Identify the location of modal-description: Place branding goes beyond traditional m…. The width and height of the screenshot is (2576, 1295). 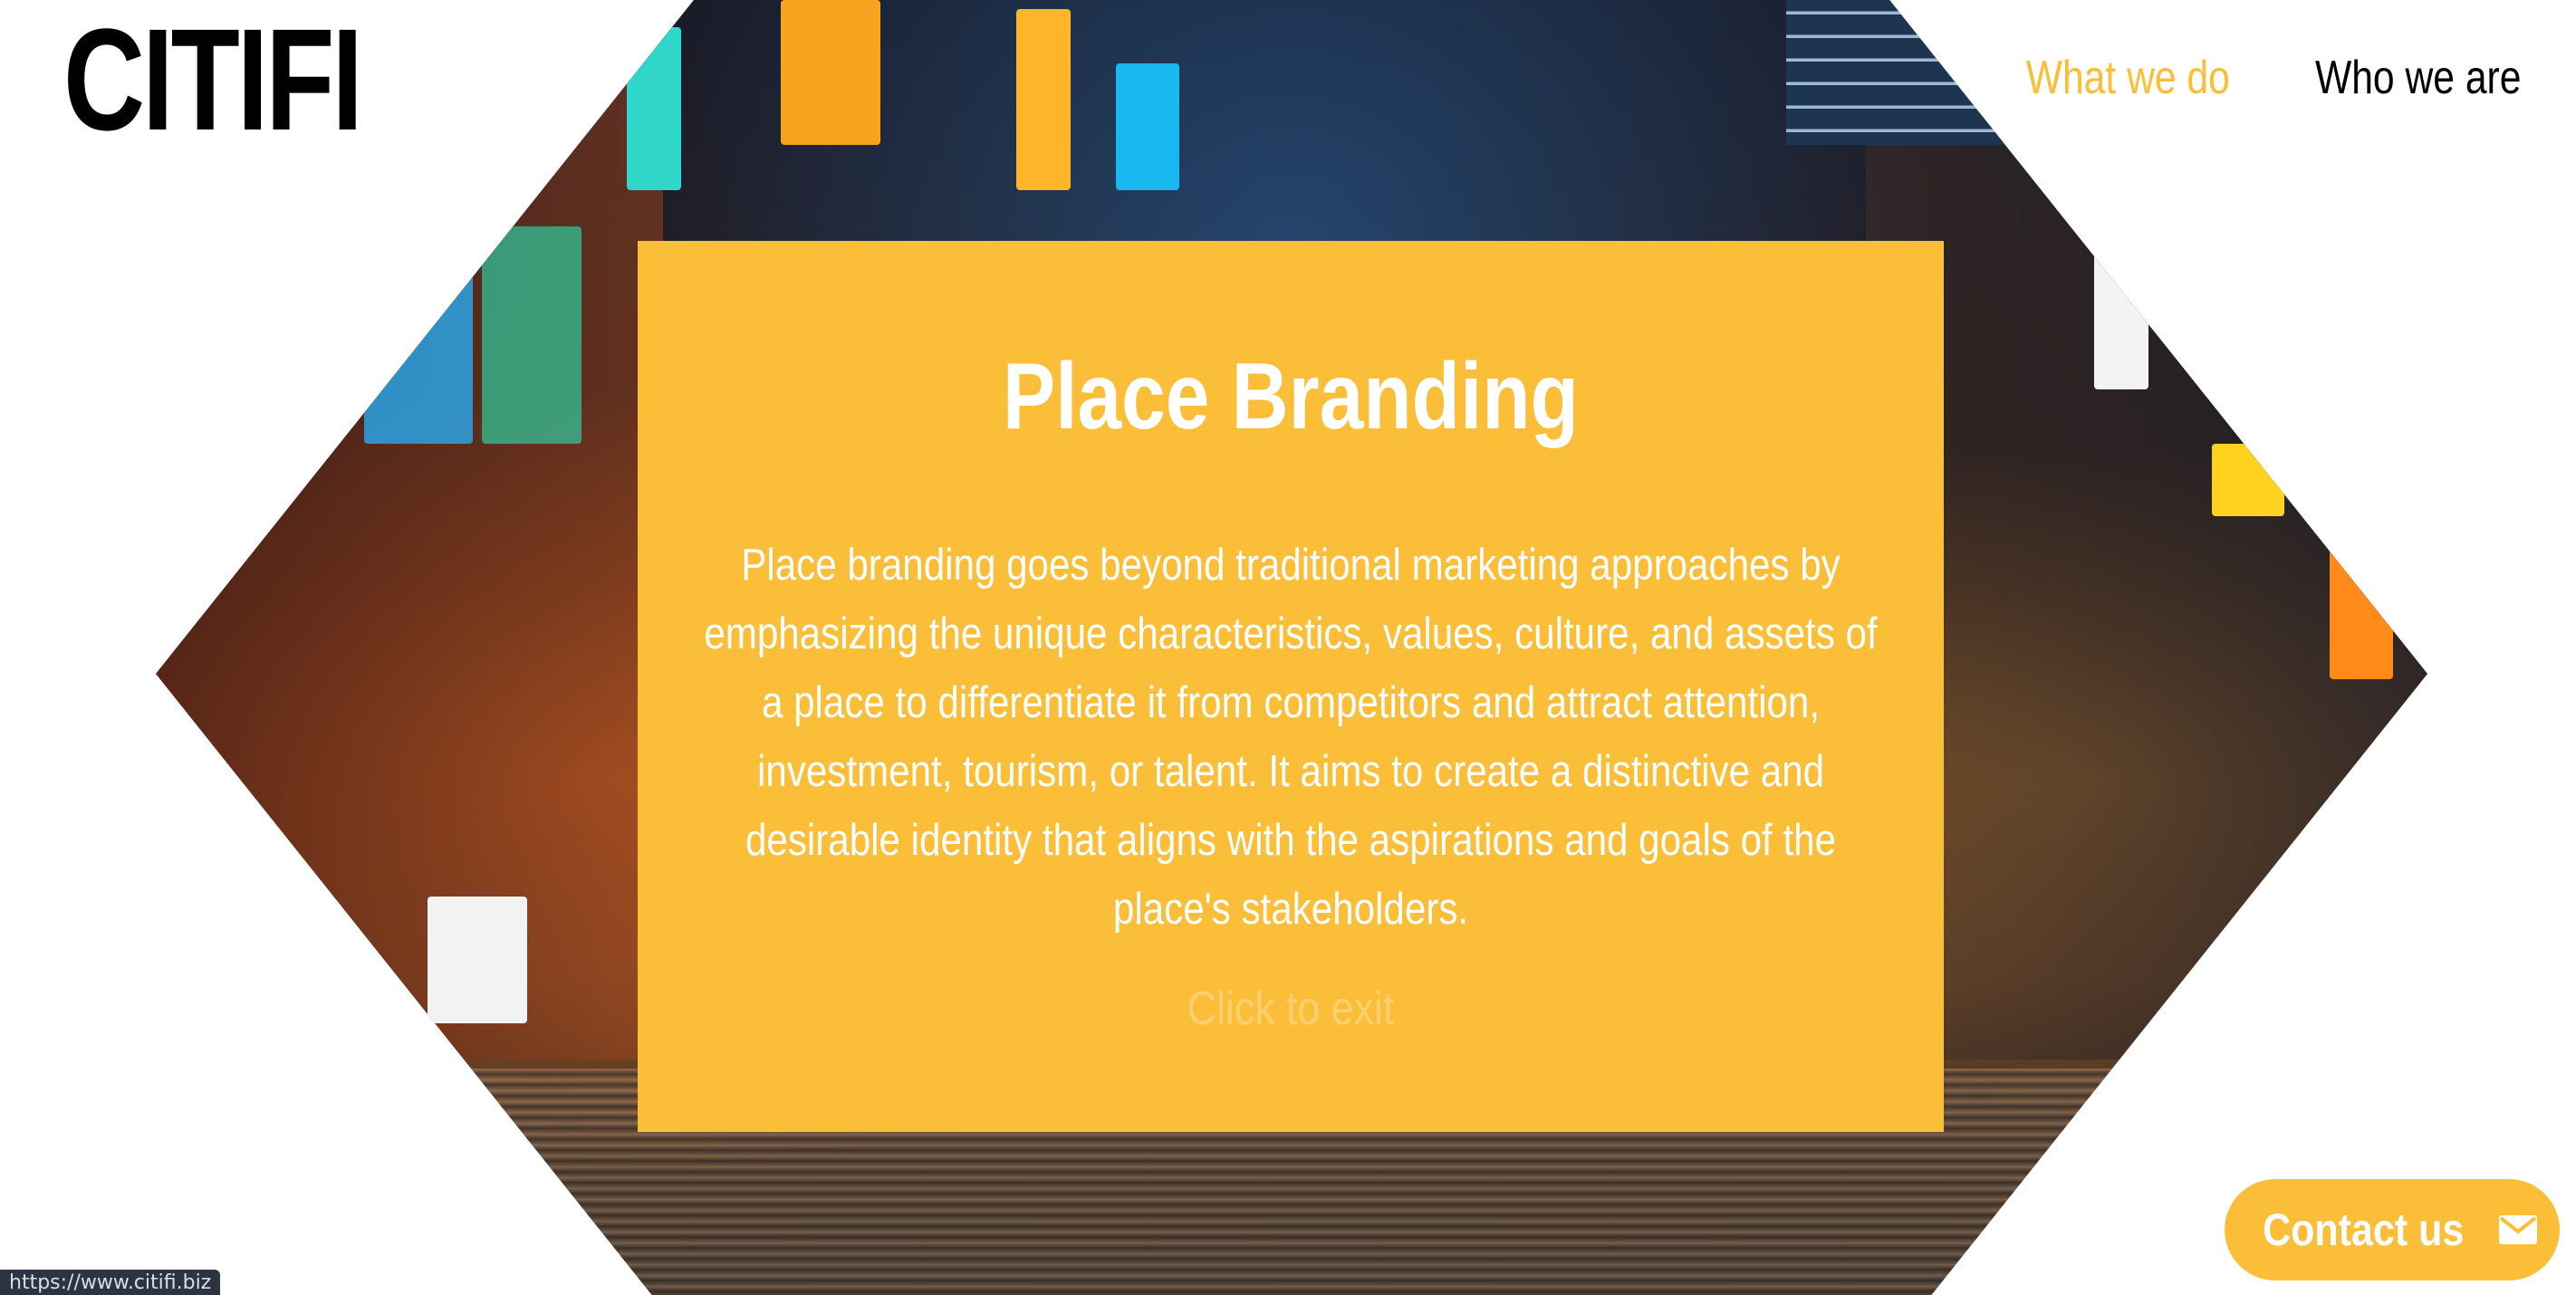
(1291, 737).